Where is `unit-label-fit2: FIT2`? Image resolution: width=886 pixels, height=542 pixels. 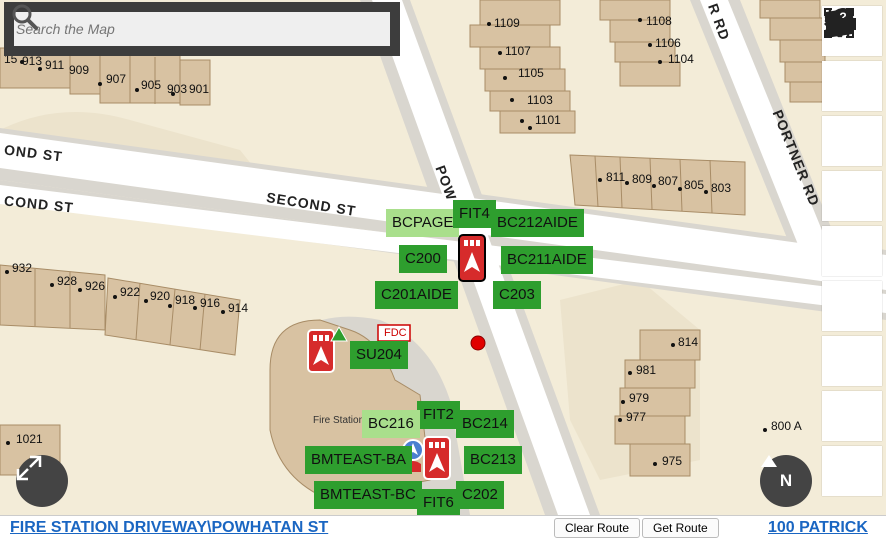
unit-label-fit2: FIT2 is located at coordinates (438, 415).